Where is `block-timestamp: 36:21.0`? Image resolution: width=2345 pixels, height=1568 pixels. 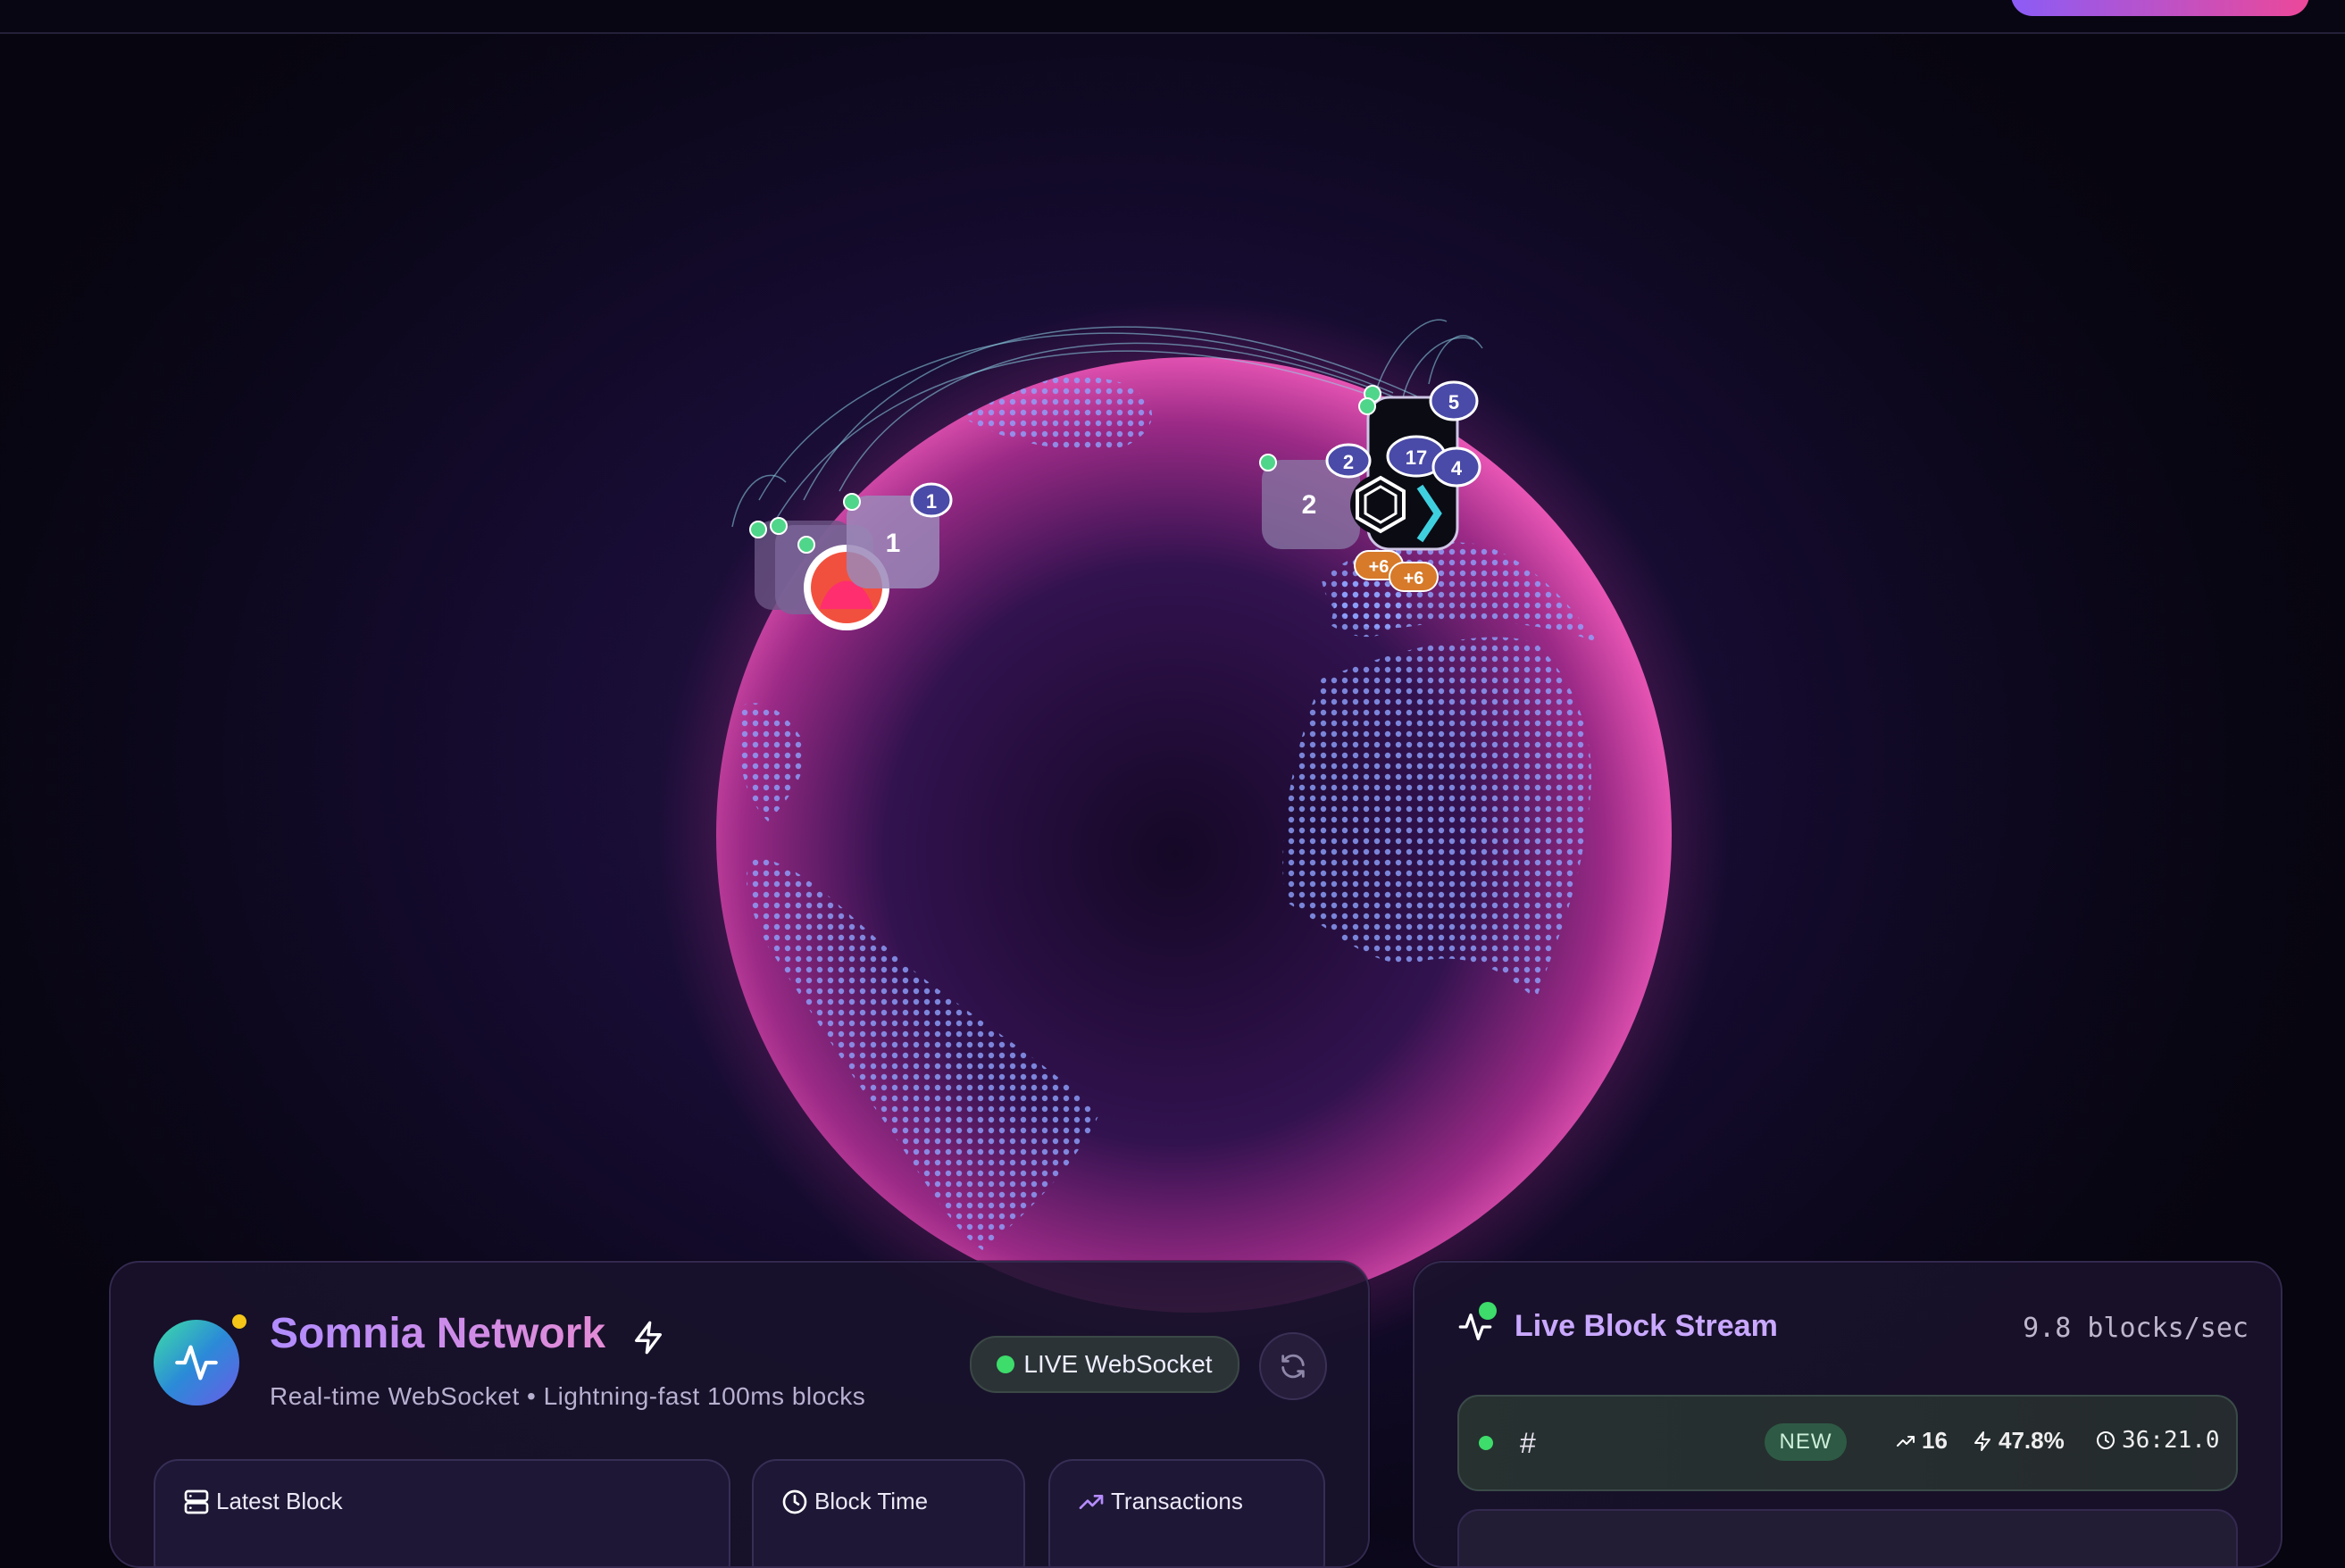
block-timestamp: 36:21.0 is located at coordinates (2157, 1440).